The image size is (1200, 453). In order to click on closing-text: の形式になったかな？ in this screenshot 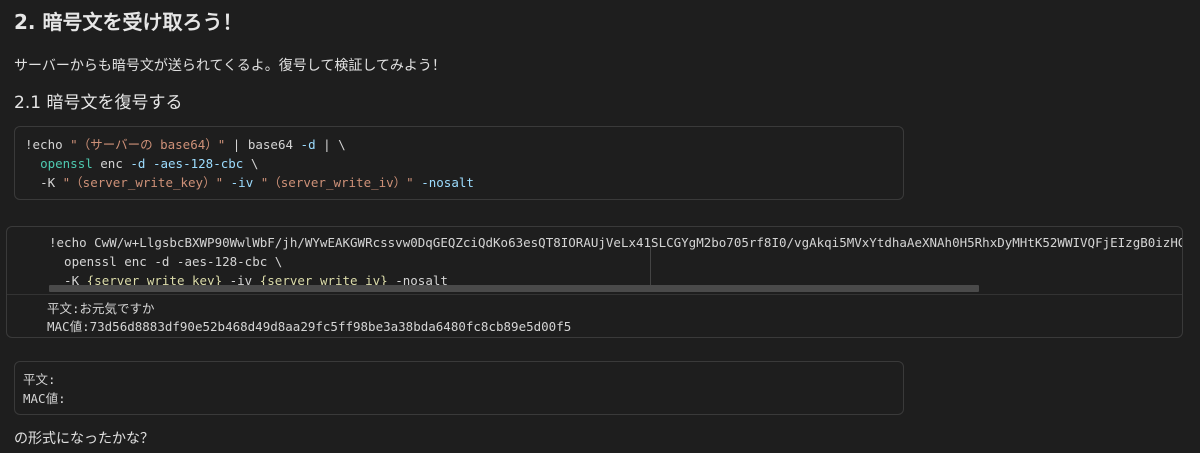, I will do `click(84, 439)`.